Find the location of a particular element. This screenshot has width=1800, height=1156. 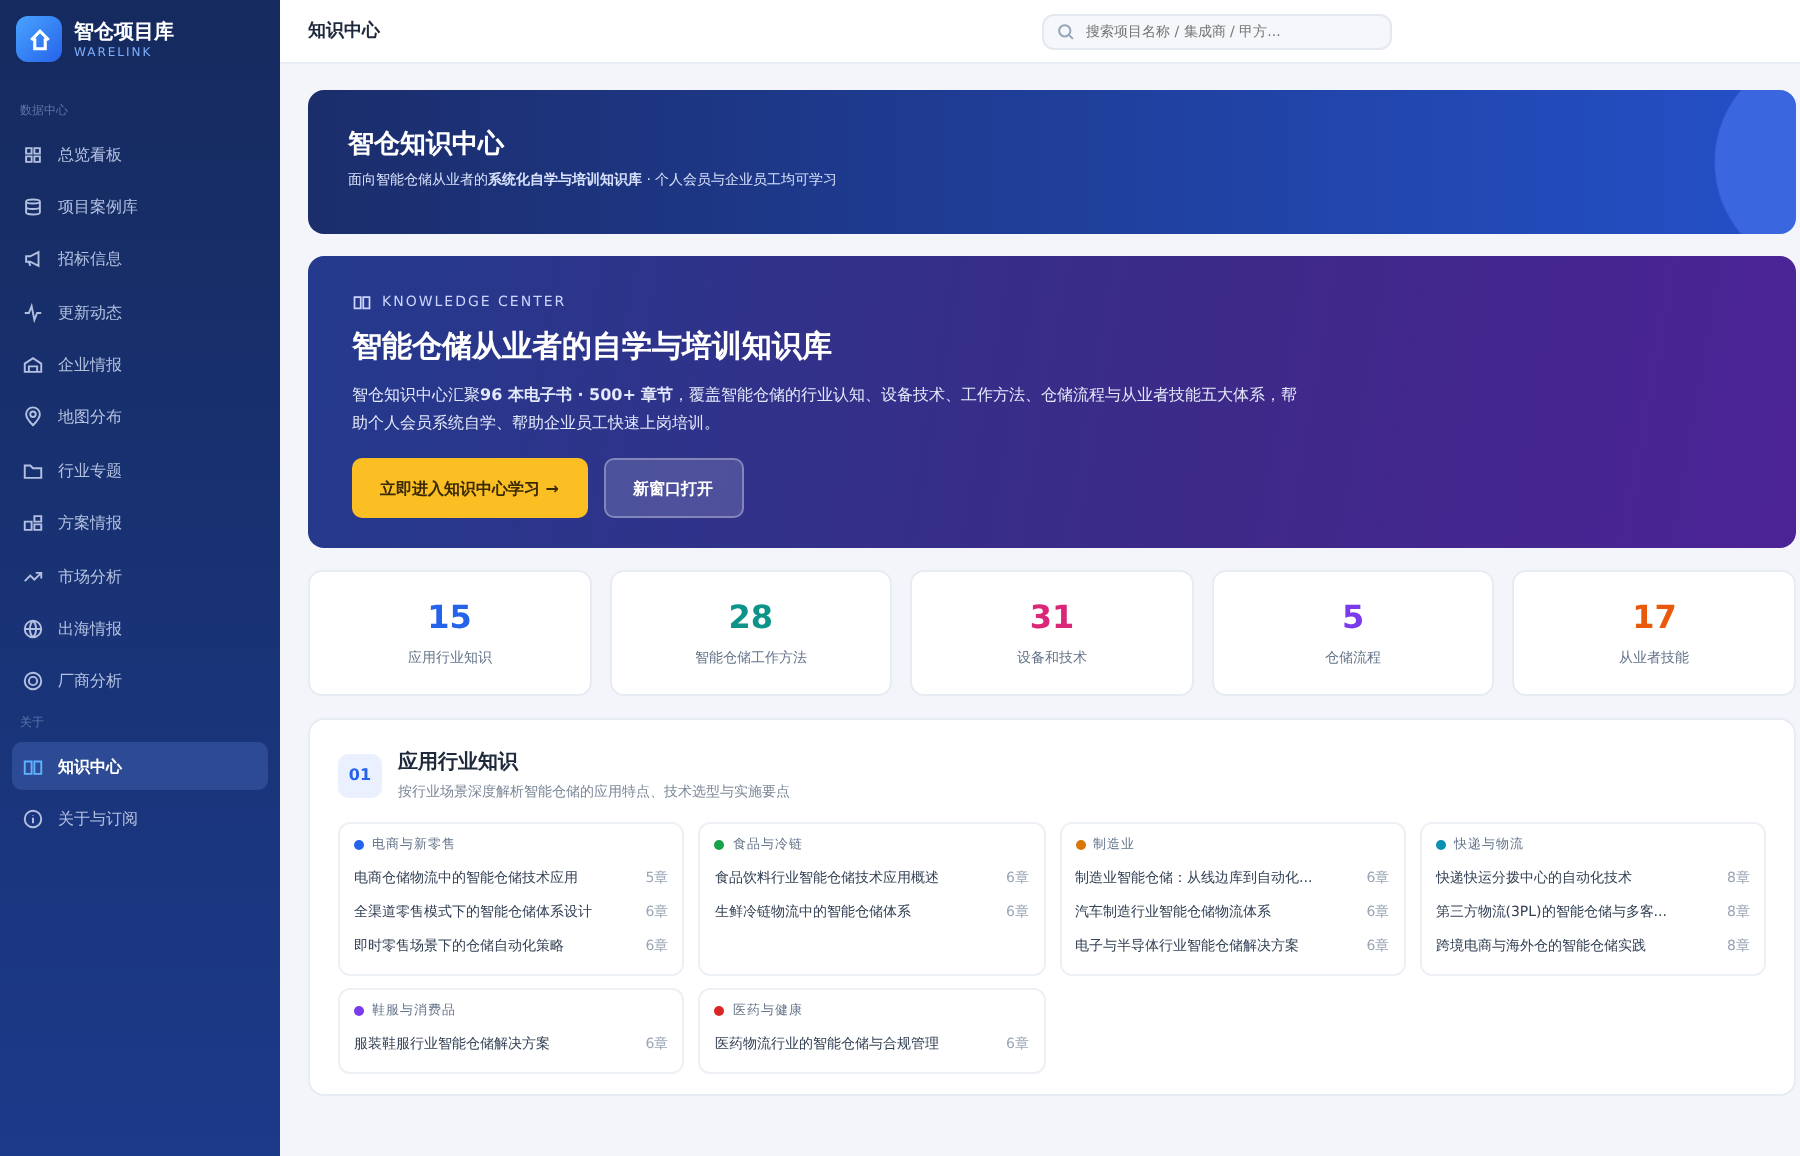

nav-item: 行业专题 is located at coordinates (140, 470).